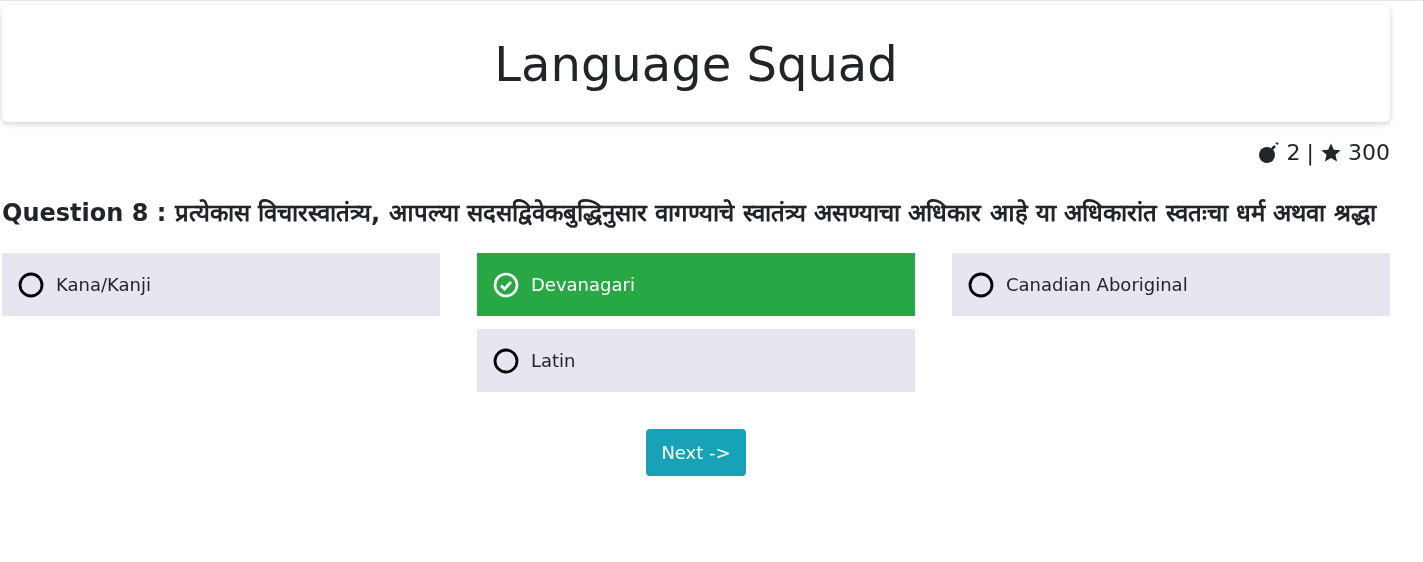 The image size is (1423, 562). Describe the element at coordinates (1268, 152) in the screenshot. I see `bomb-icon` at that location.